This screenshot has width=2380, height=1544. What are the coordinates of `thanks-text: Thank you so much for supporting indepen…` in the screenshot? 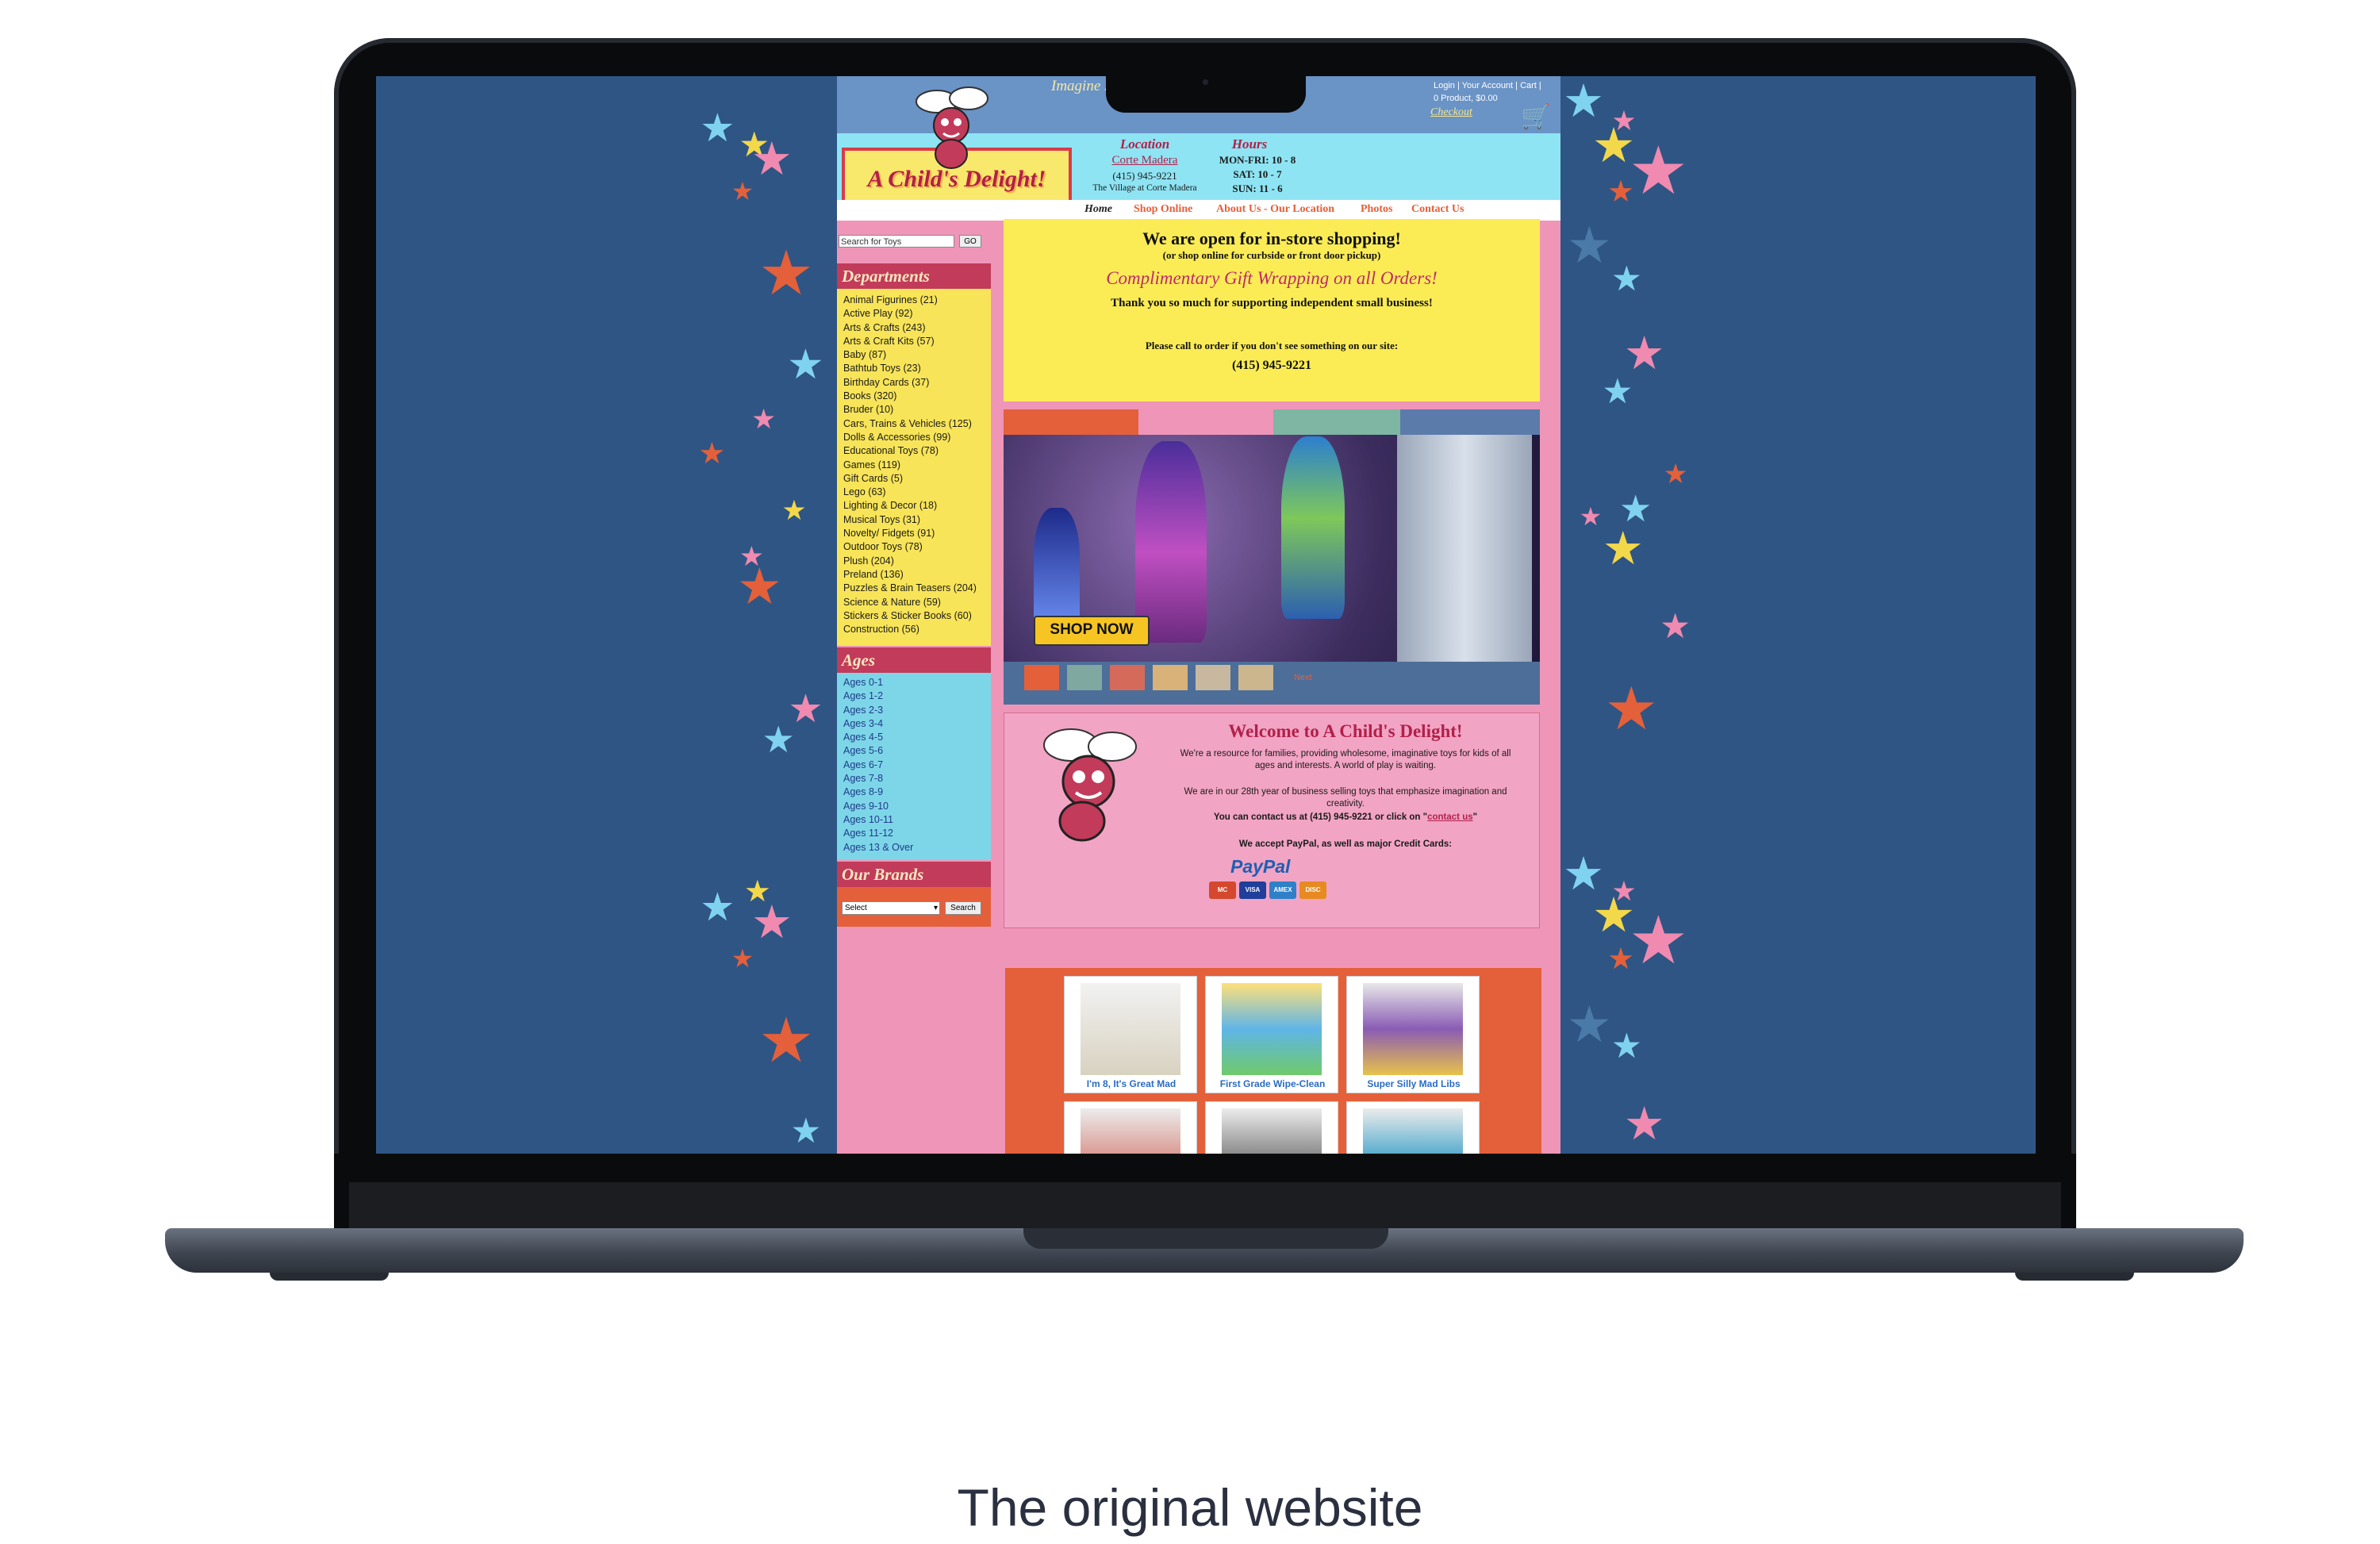 It's located at (1272, 303).